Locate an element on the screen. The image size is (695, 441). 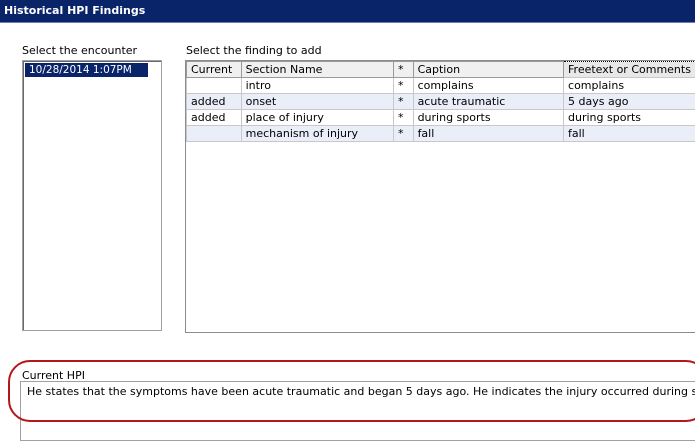
cell-freetext: 5 days ago is located at coordinates (629, 102).